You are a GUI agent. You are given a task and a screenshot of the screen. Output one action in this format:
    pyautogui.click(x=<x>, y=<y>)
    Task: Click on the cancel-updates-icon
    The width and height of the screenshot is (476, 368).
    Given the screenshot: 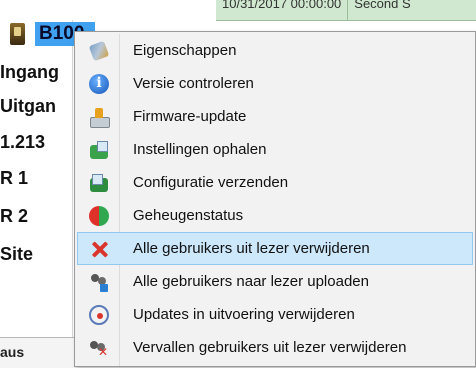 What is the action you would take?
    pyautogui.click(x=99, y=314)
    